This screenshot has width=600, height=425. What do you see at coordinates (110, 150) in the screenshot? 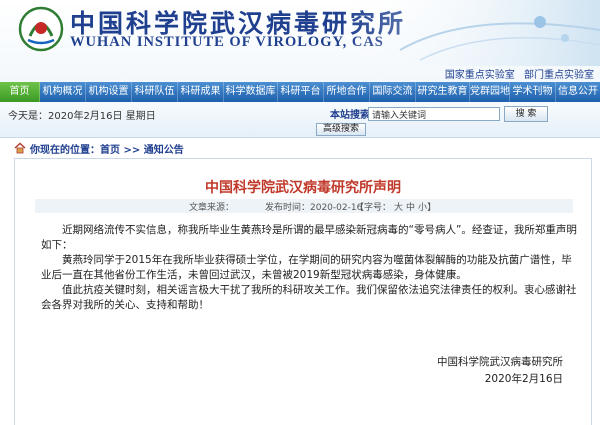
I see `breadcrumb-home: 首页` at bounding box center [110, 150].